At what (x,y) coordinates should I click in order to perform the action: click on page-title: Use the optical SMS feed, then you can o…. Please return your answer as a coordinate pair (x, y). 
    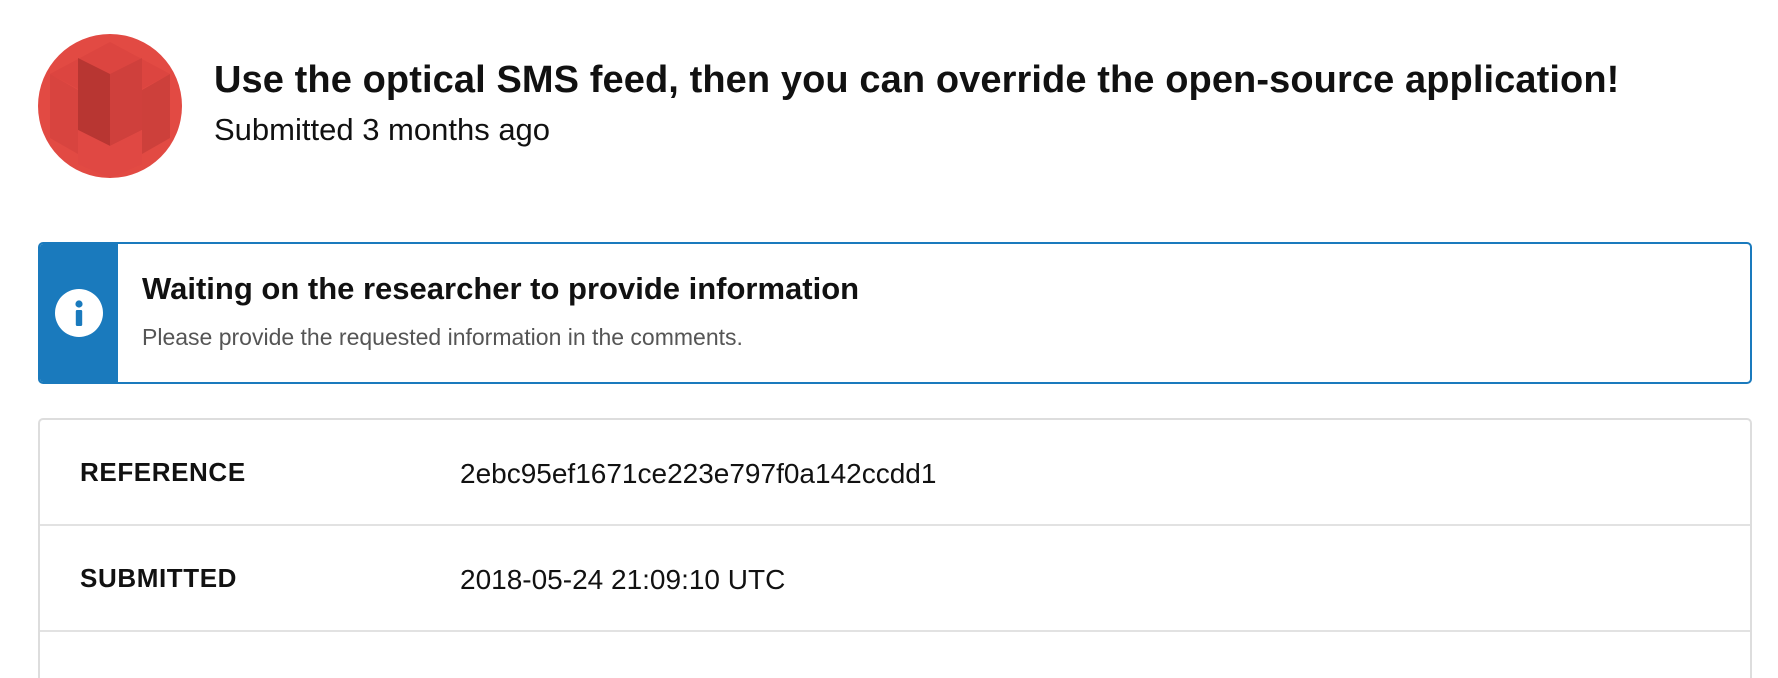
    Looking at the image, I should click on (917, 80).